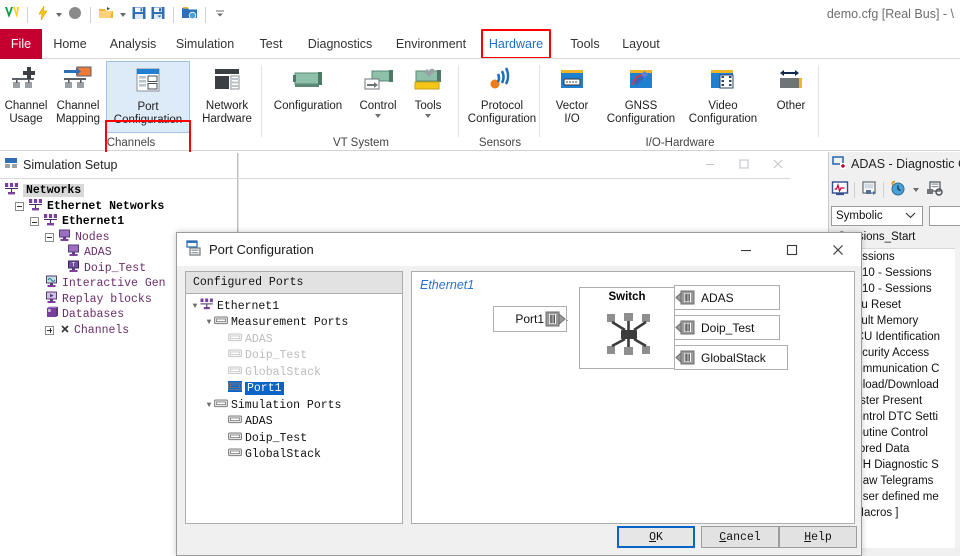 The width and height of the screenshot is (960, 556). Describe the element at coordinates (189, 14) in the screenshot. I see `config-folder-icon` at that location.